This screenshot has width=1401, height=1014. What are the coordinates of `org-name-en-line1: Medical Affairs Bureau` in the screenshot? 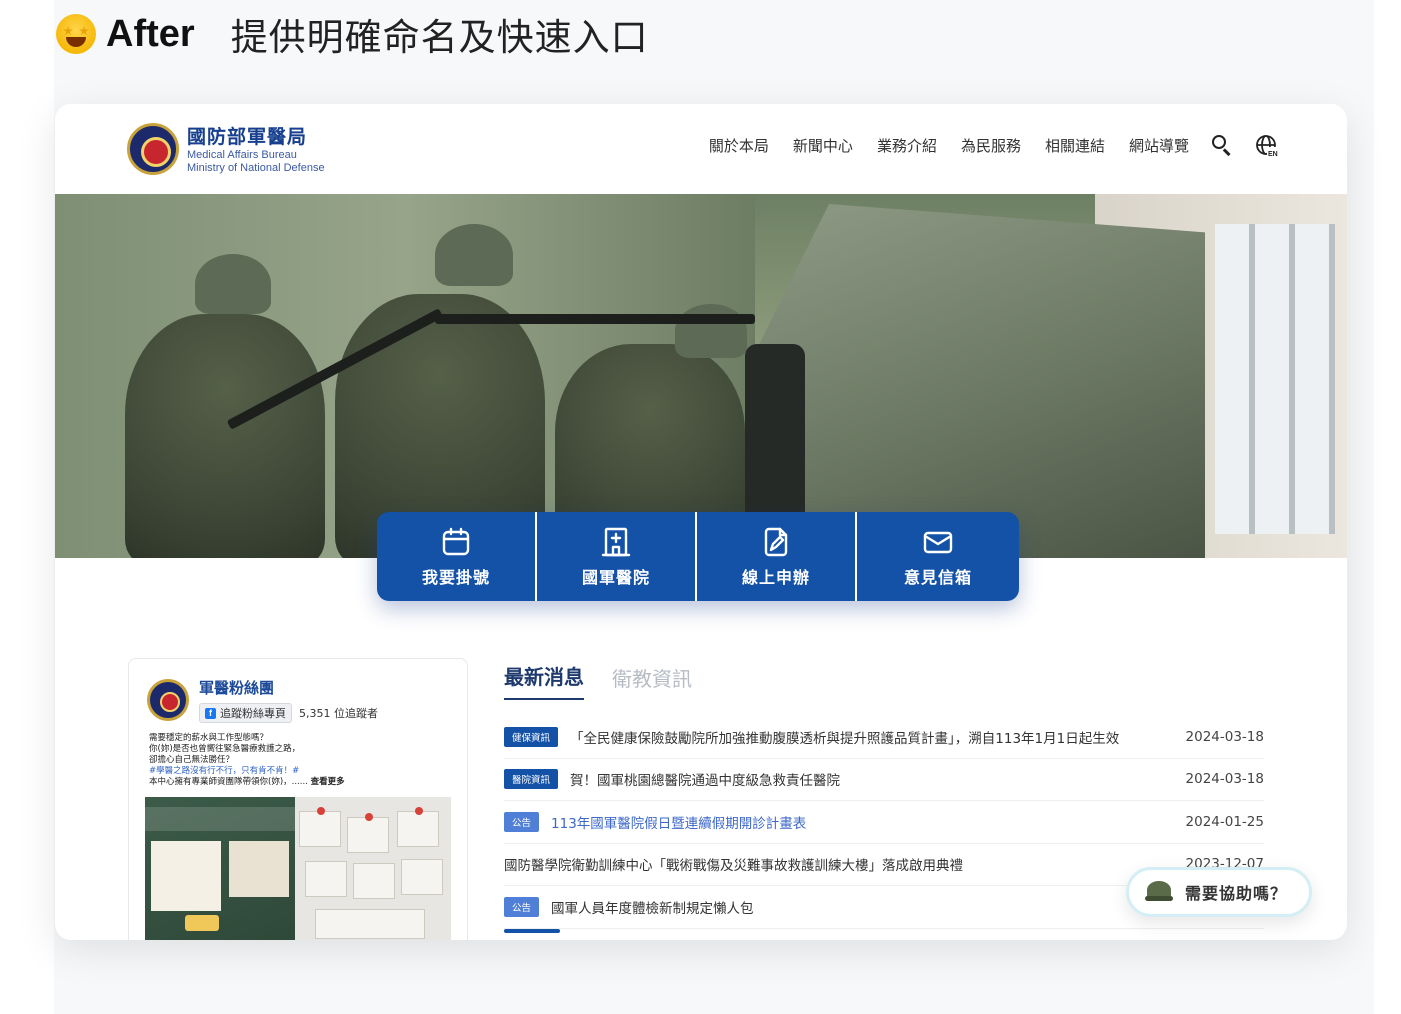 It's located at (242, 155).